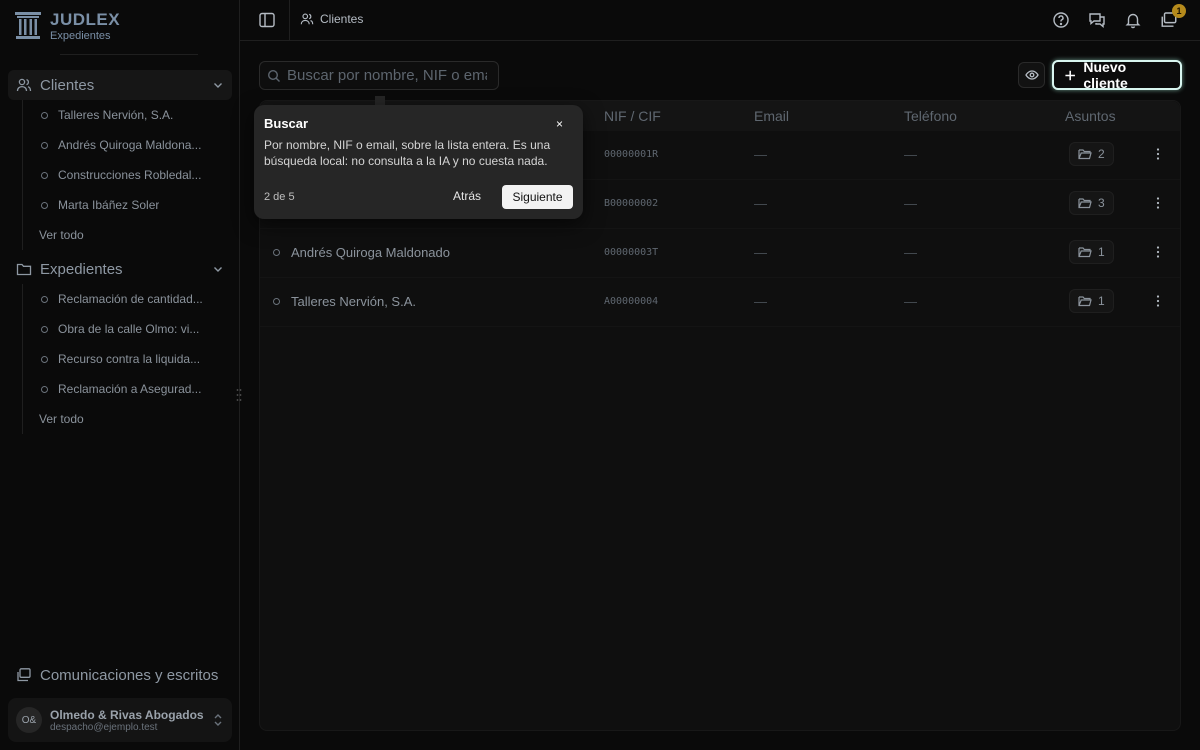 The height and width of the screenshot is (750, 1200). I want to click on matters-count: 3, so click(1101, 203).